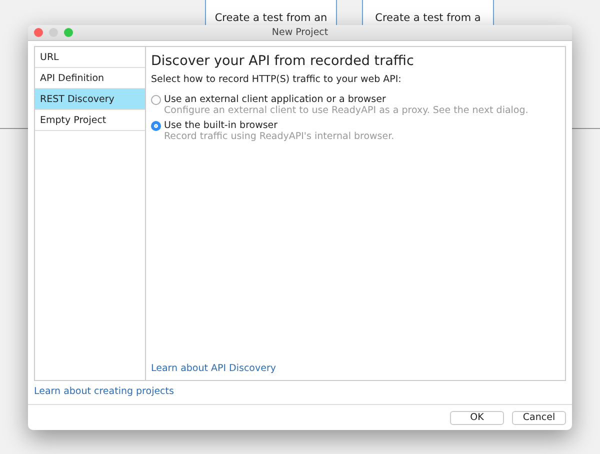  I want to click on minimize-button, so click(53, 32).